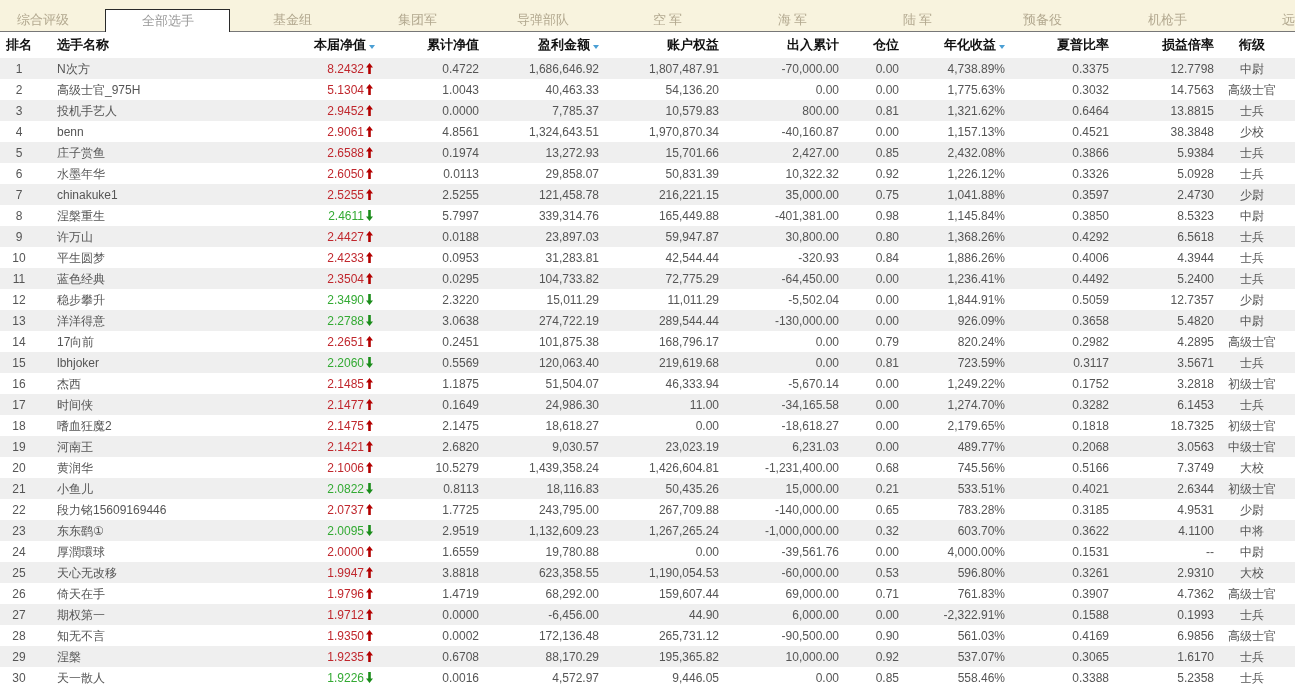 The image size is (1295, 689). Describe the element at coordinates (460, 677) in the screenshot. I see `cumulative-net-value-cell: 0.0016` at that location.